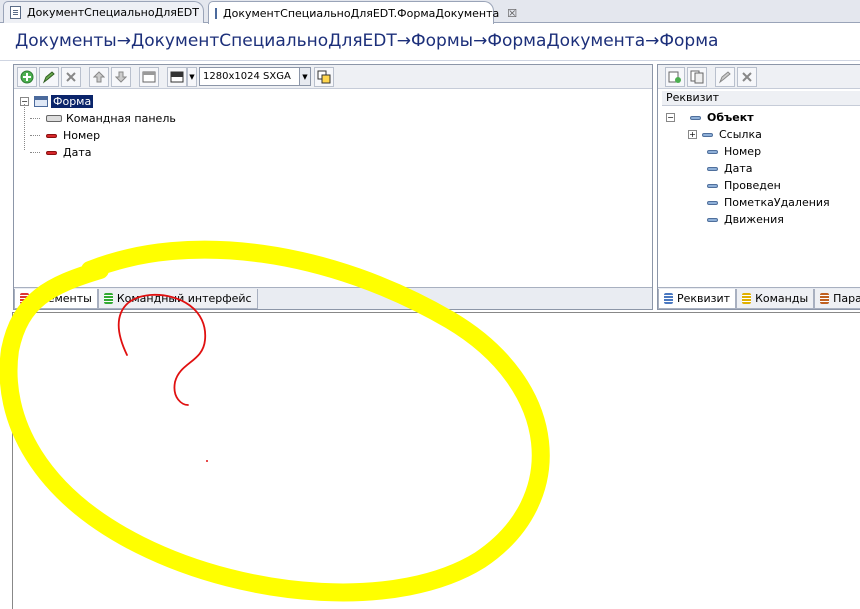  Describe the element at coordinates (782, 298) in the screenshot. I see `tab-label: Команды` at that location.